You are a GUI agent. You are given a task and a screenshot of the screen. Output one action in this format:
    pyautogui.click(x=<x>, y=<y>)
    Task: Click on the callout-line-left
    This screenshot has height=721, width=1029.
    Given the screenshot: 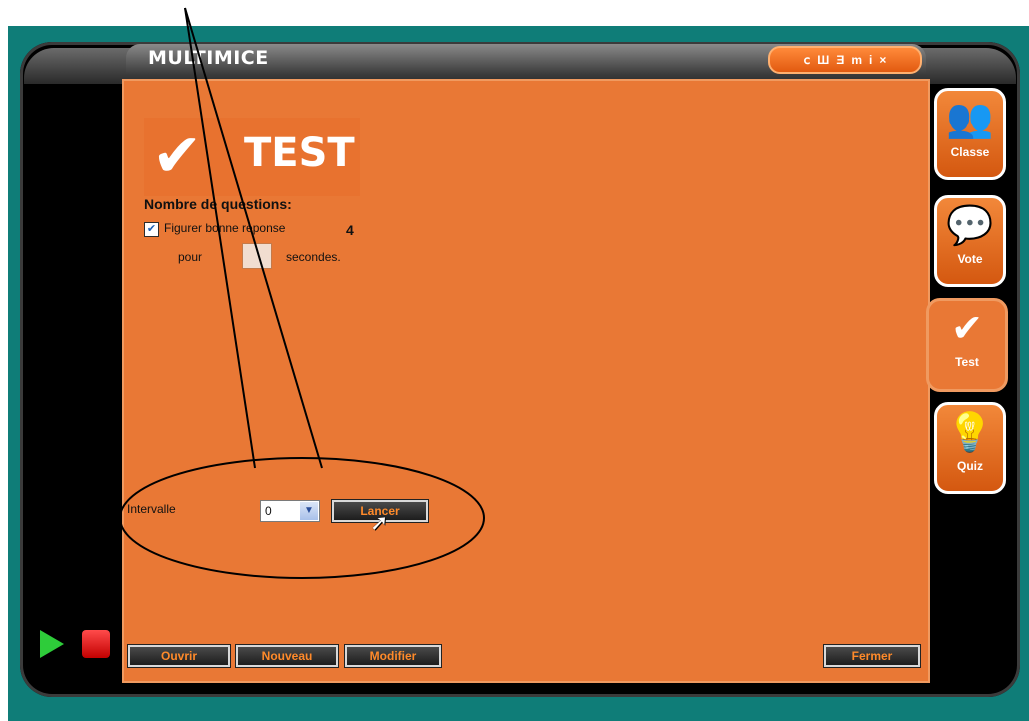 What is the action you would take?
    pyautogui.click(x=220, y=238)
    